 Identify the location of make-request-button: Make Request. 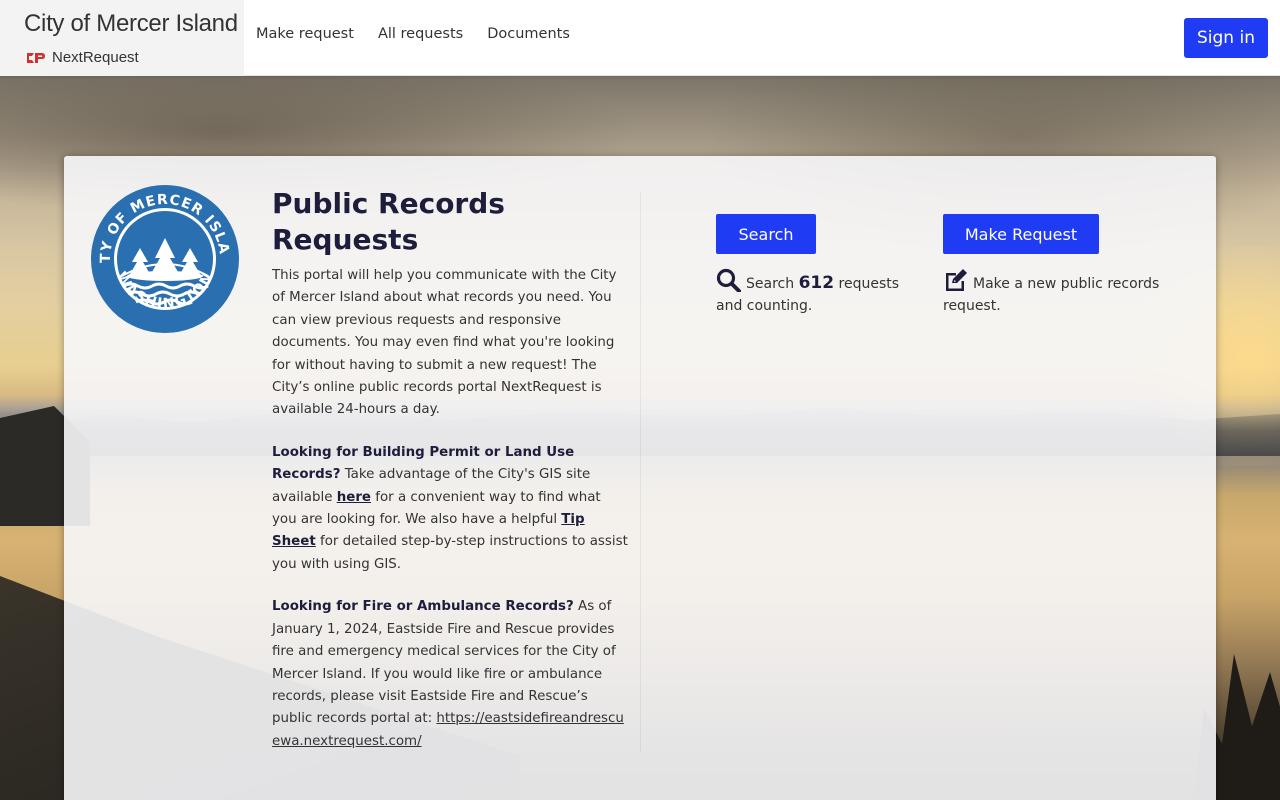
(1021, 234).